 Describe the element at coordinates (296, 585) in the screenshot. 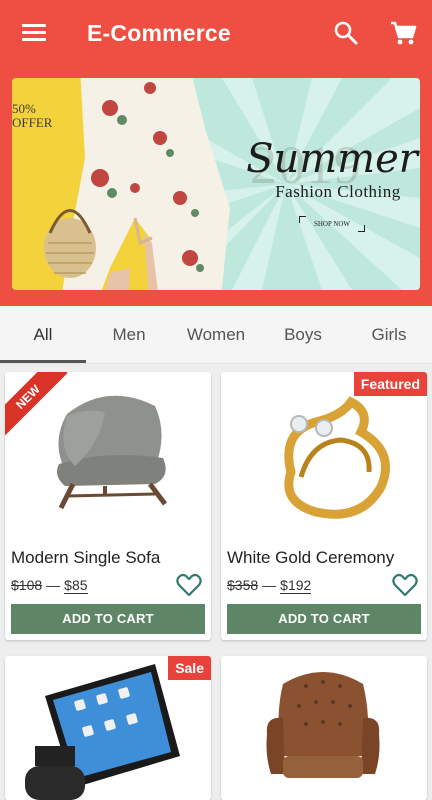

I see `current-price: $192` at that location.